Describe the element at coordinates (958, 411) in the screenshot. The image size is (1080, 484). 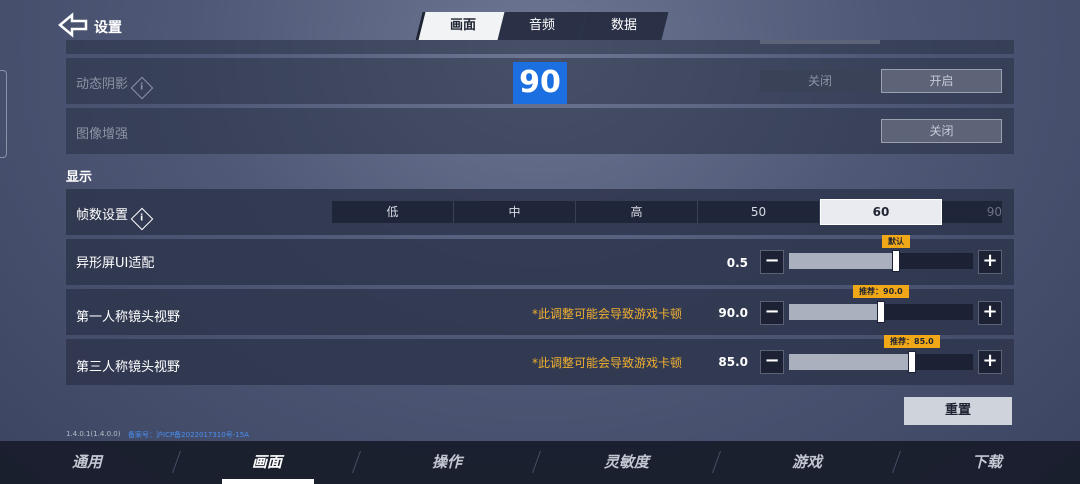
I see `reset-button: 重置` at that location.